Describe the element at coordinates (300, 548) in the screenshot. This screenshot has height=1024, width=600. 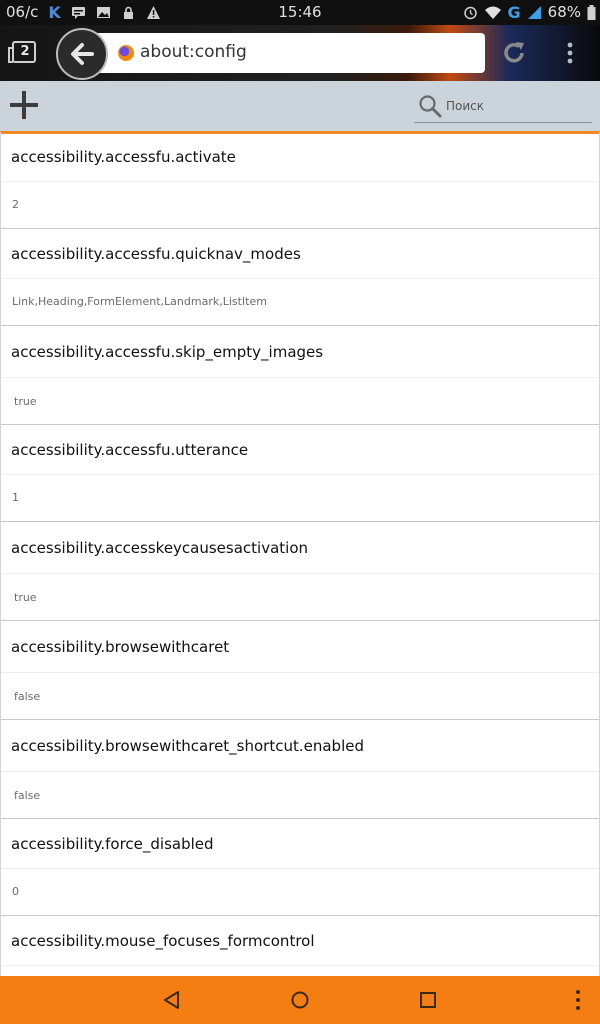
I see `pref-name: accessibility.accesskeycausesactivation` at that location.